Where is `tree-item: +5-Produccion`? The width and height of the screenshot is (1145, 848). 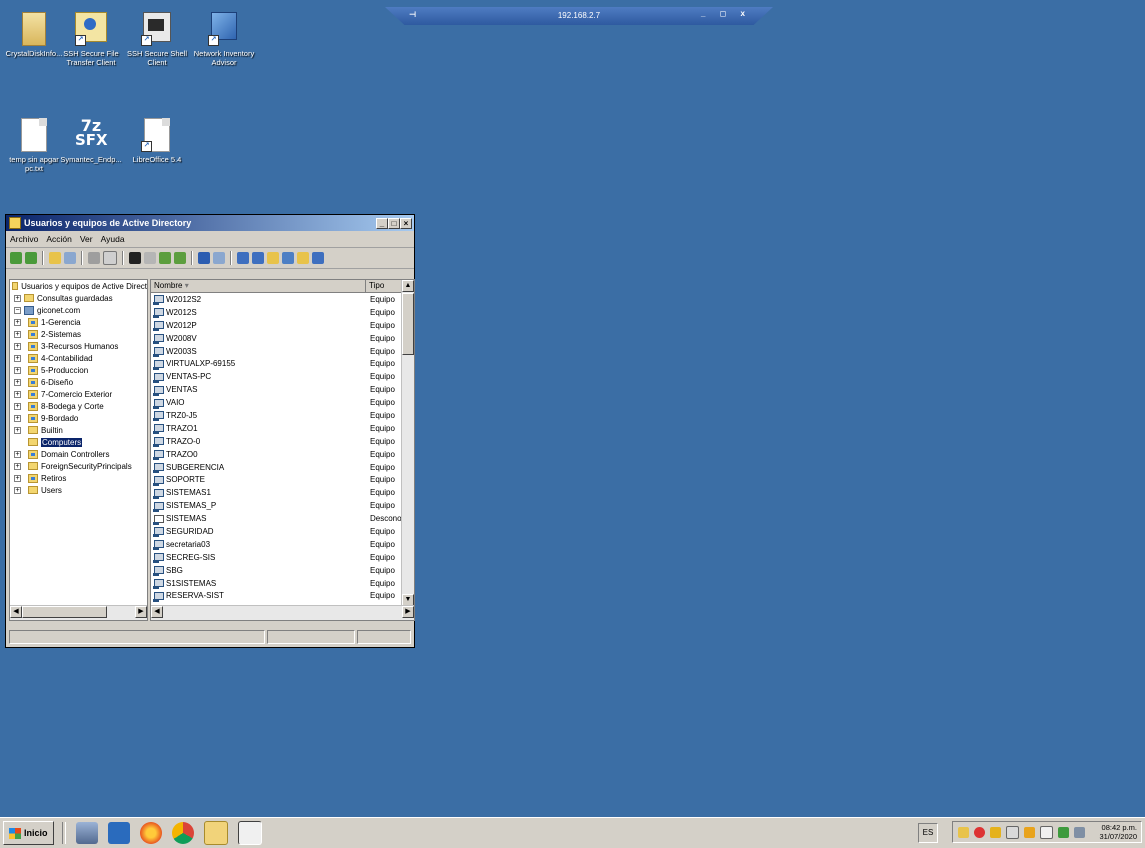
tree-item: +5-Produccion is located at coordinates (78, 370).